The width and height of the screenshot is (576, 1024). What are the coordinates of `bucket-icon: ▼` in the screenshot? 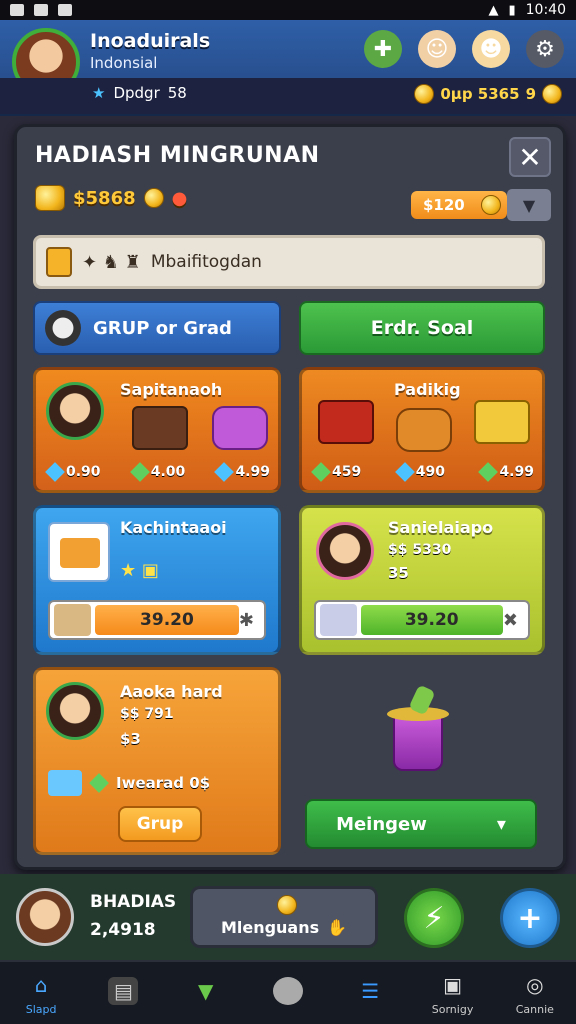 It's located at (206, 991).